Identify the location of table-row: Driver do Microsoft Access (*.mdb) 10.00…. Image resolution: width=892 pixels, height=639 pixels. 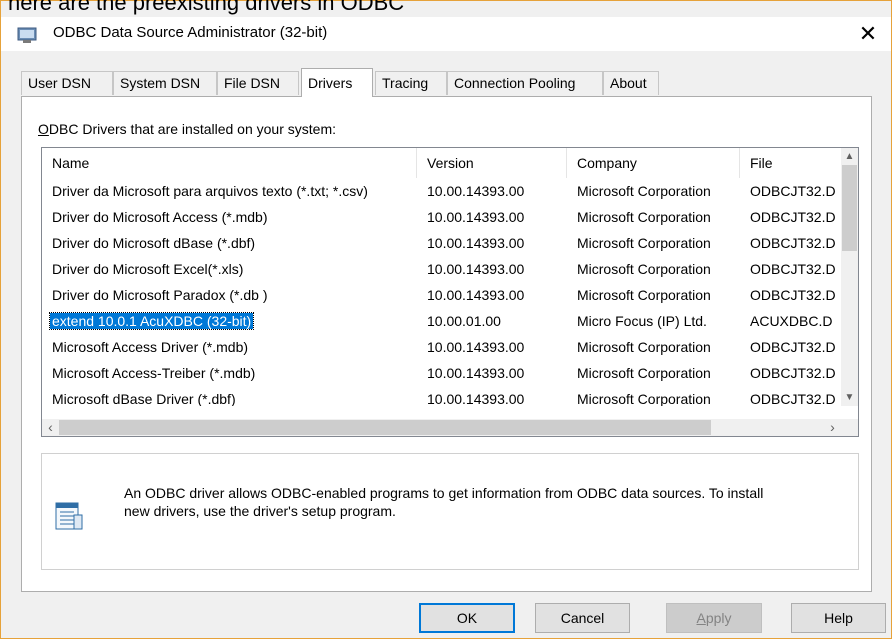
(442, 217).